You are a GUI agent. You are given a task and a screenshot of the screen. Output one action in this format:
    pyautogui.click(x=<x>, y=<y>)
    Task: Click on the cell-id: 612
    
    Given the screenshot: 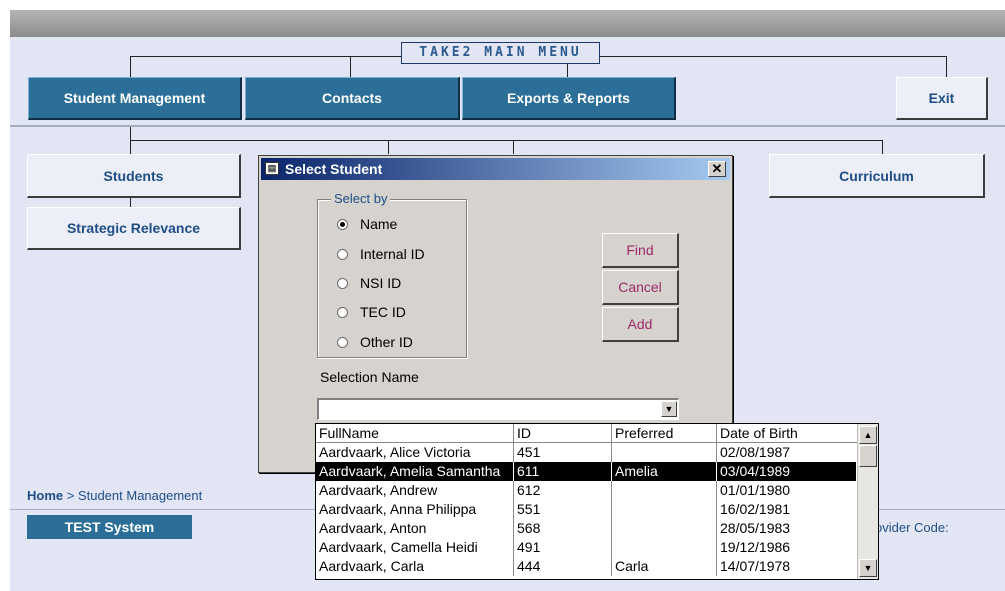 What is the action you would take?
    pyautogui.click(x=563, y=490)
    